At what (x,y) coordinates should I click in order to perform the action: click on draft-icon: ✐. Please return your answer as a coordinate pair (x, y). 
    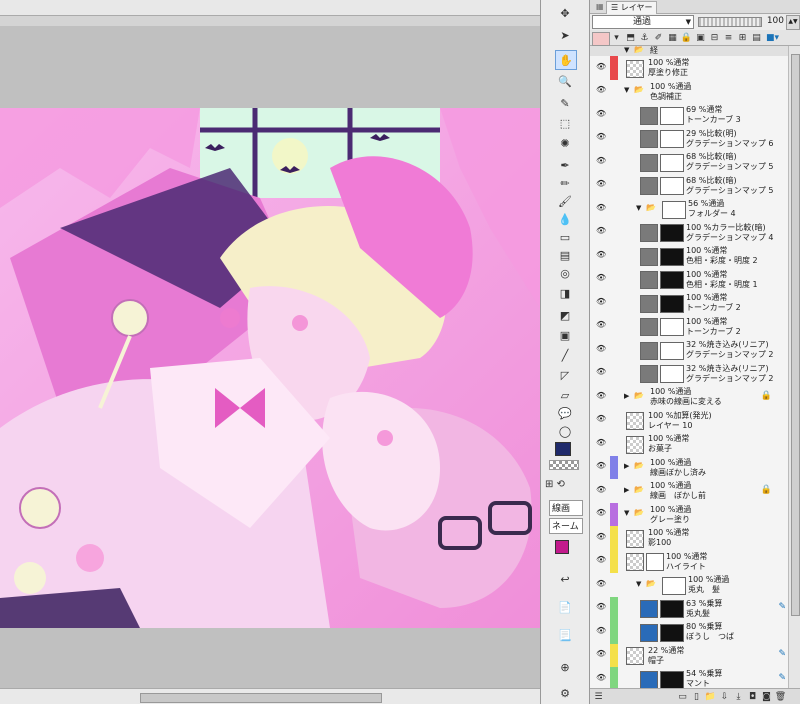
    Looking at the image, I should click on (658, 38).